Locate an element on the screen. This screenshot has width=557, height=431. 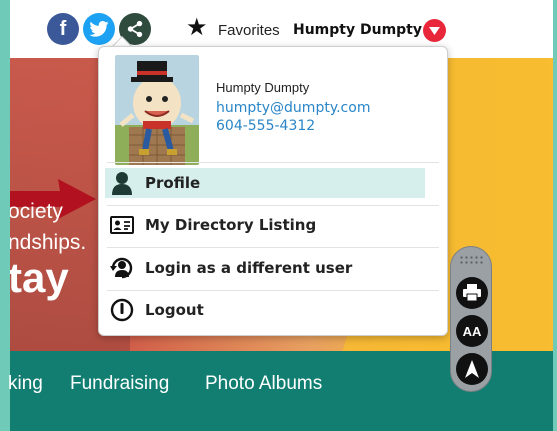
navigate-up-icon is located at coordinates (472, 369).